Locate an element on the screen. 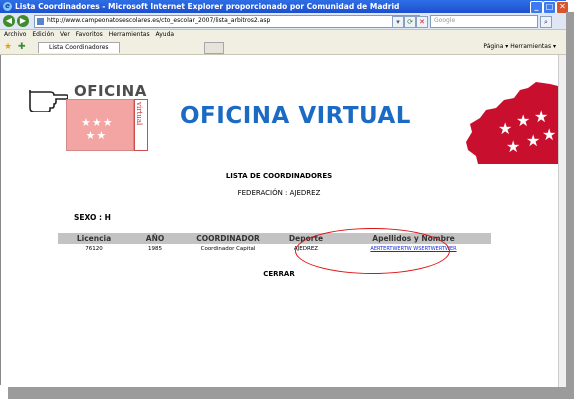  search-input: Google is located at coordinates (484, 21).